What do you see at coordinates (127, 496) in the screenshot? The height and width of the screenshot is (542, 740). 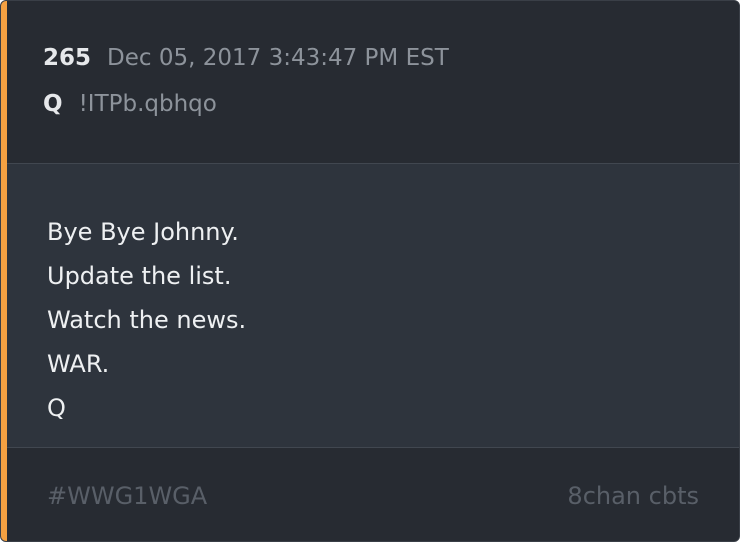 I see `hashtag-link: #WWG1WGA` at bounding box center [127, 496].